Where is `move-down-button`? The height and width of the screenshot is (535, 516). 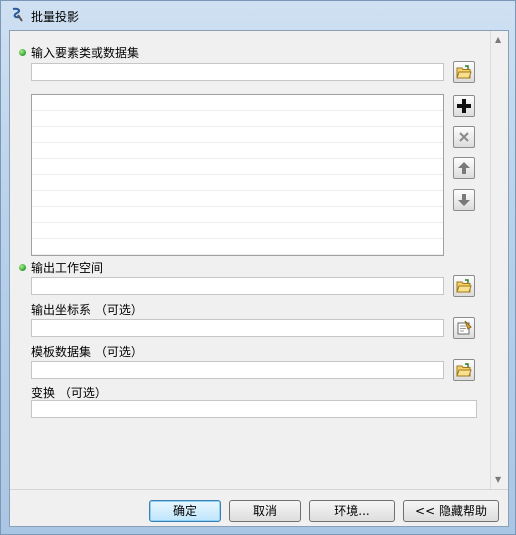
move-down-button is located at coordinates (464, 200).